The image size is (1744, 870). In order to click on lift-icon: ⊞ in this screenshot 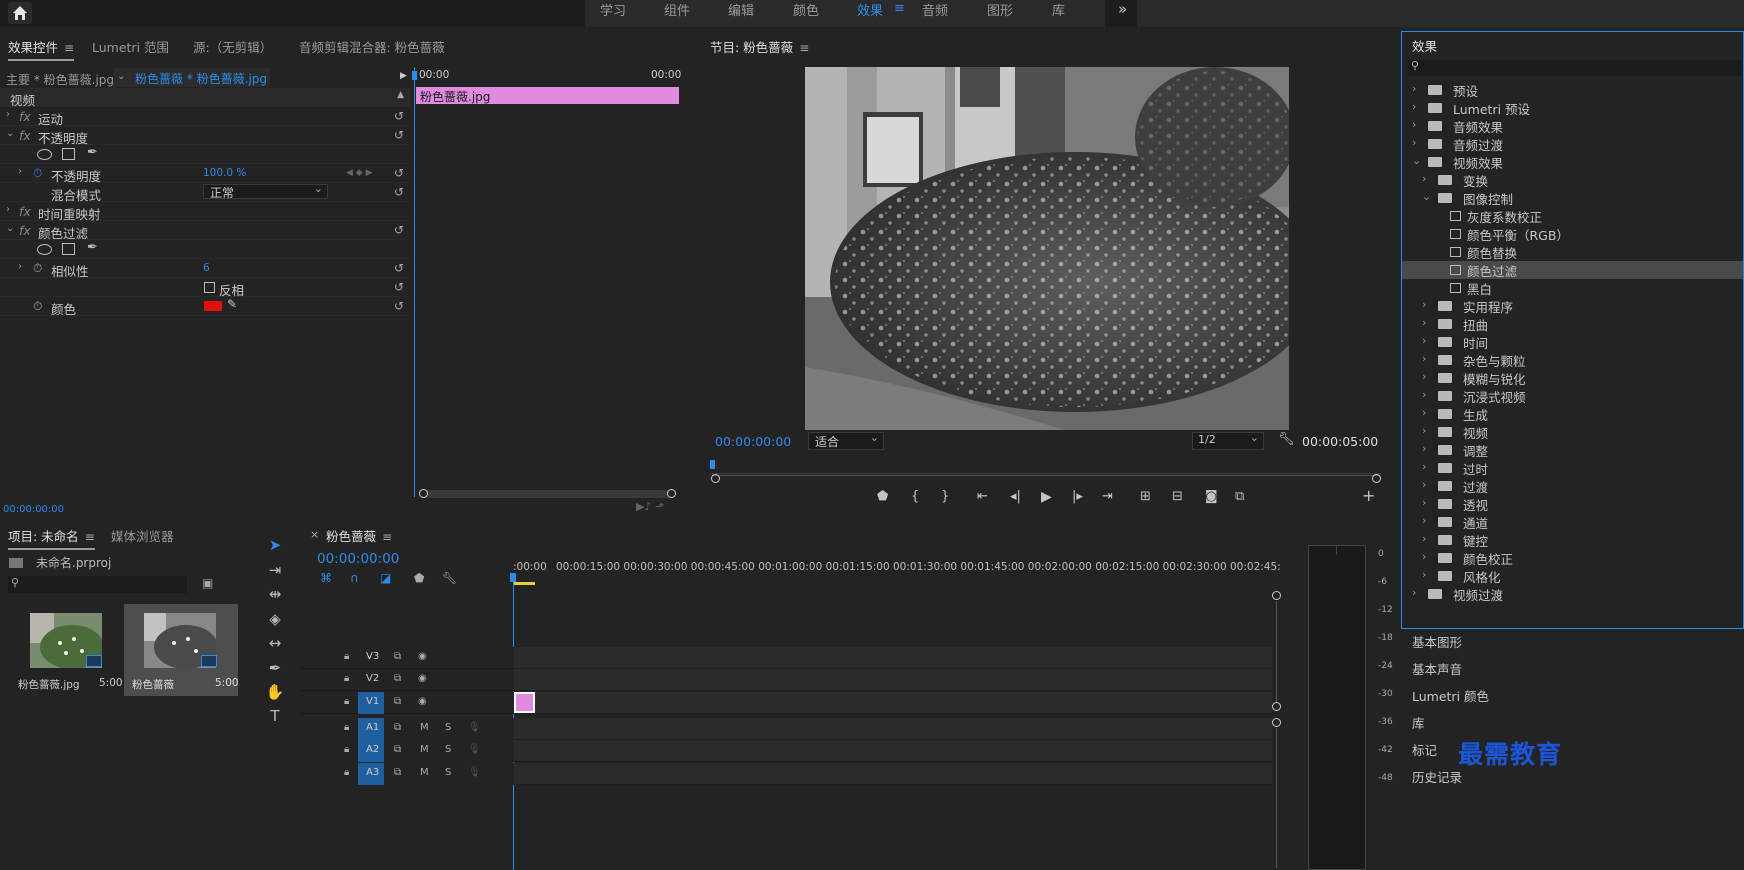, I will do `click(1145, 496)`.